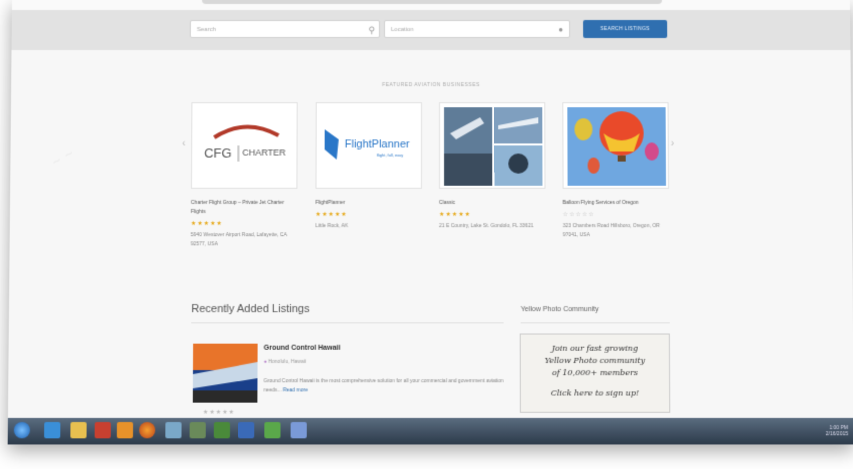 Image resolution: width=853 pixels, height=469 pixels. I want to click on carousel-prev-arrow: ‹, so click(183, 143).